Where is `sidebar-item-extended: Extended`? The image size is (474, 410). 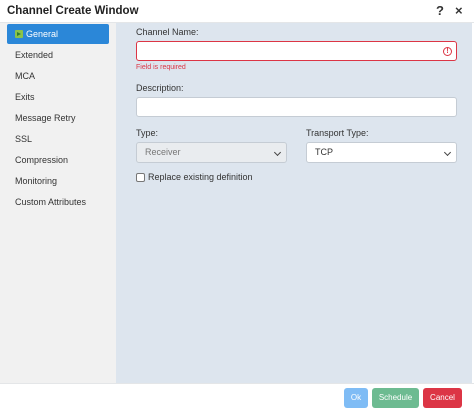
sidebar-item-extended: Extended is located at coordinates (58, 55).